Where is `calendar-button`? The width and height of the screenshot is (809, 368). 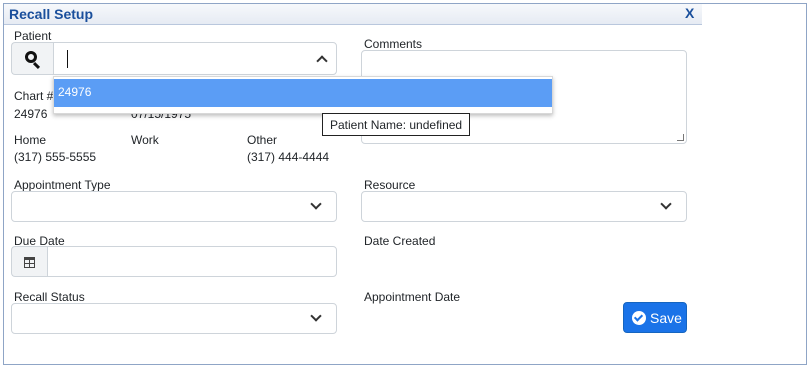 calendar-button is located at coordinates (29, 261).